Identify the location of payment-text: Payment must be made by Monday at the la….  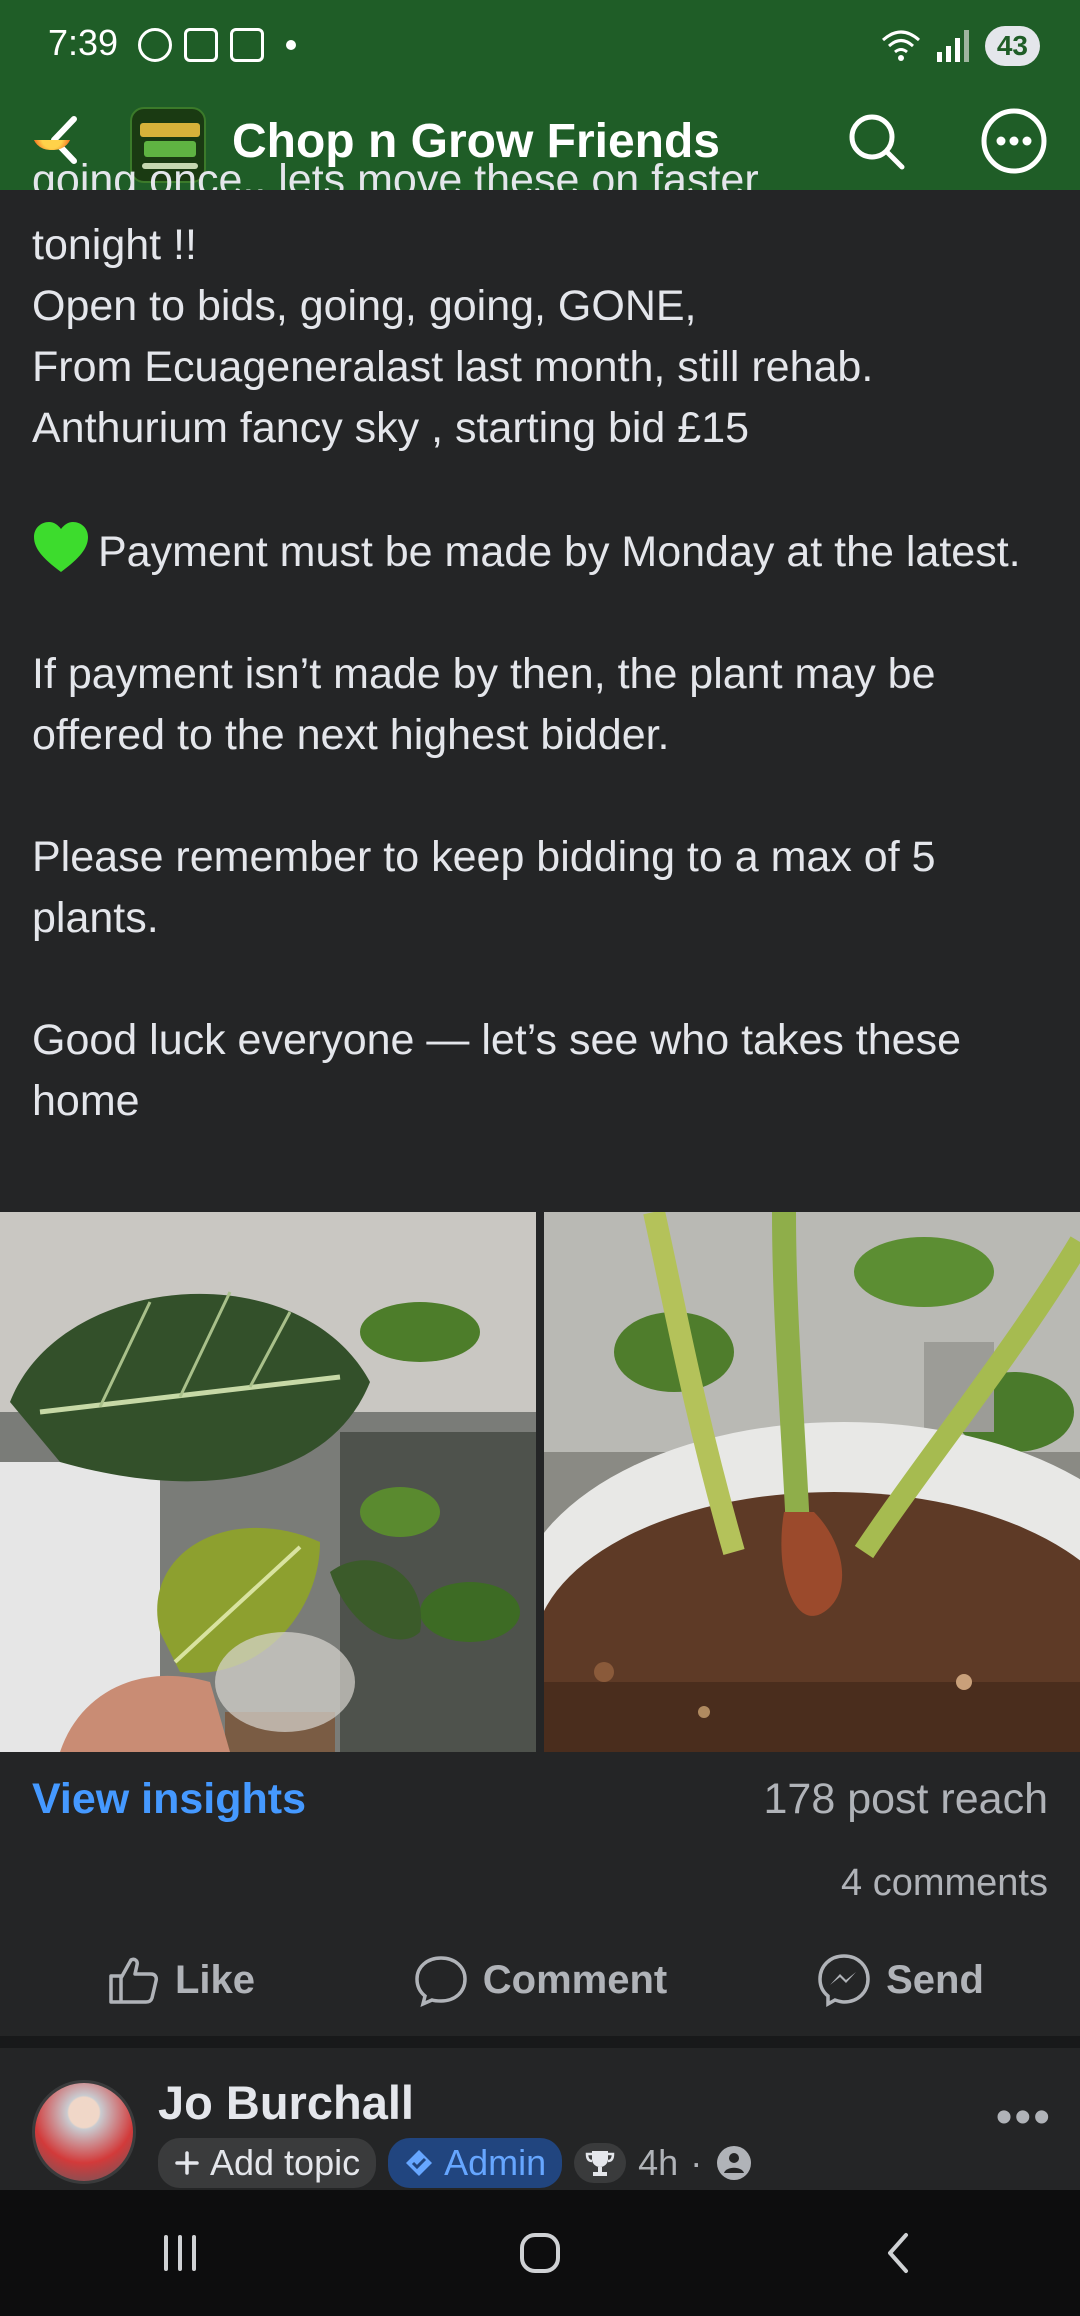
(559, 552).